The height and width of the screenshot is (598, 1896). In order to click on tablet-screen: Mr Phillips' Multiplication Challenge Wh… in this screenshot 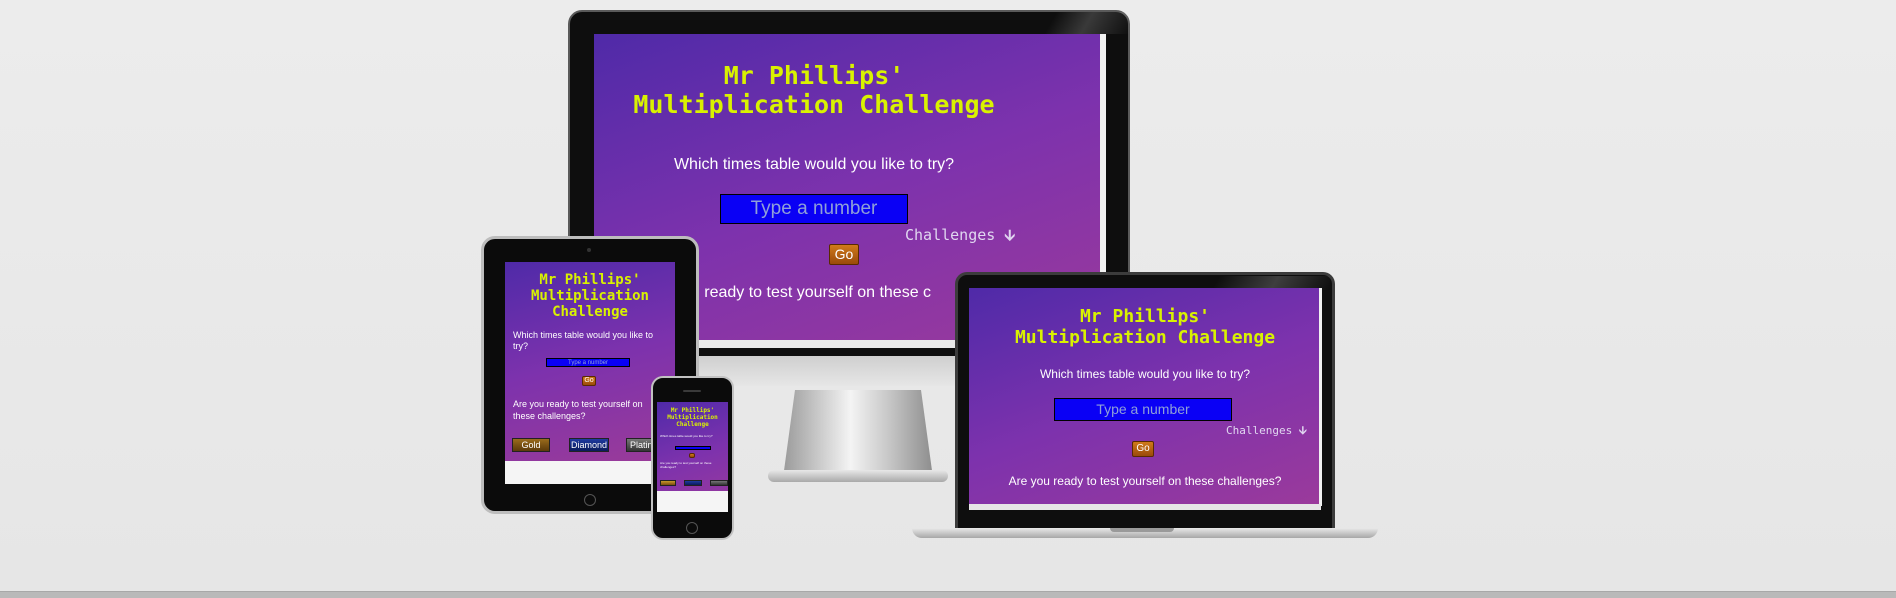, I will do `click(590, 373)`.